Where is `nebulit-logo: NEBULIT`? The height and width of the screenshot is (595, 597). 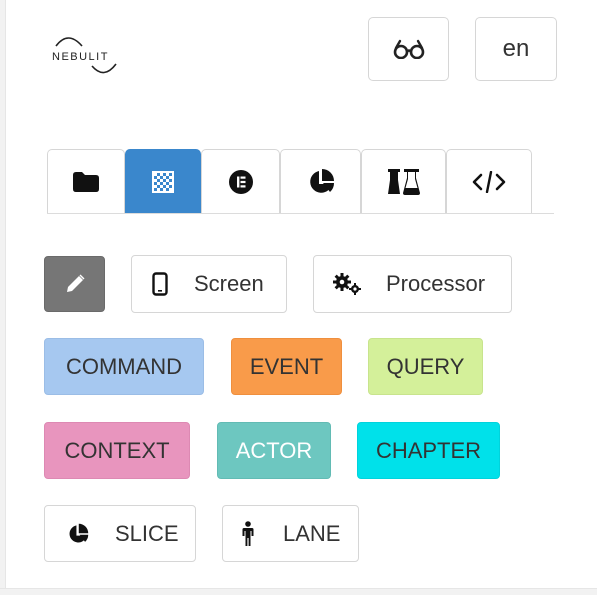
nebulit-logo: NEBULIT is located at coordinates (85, 54).